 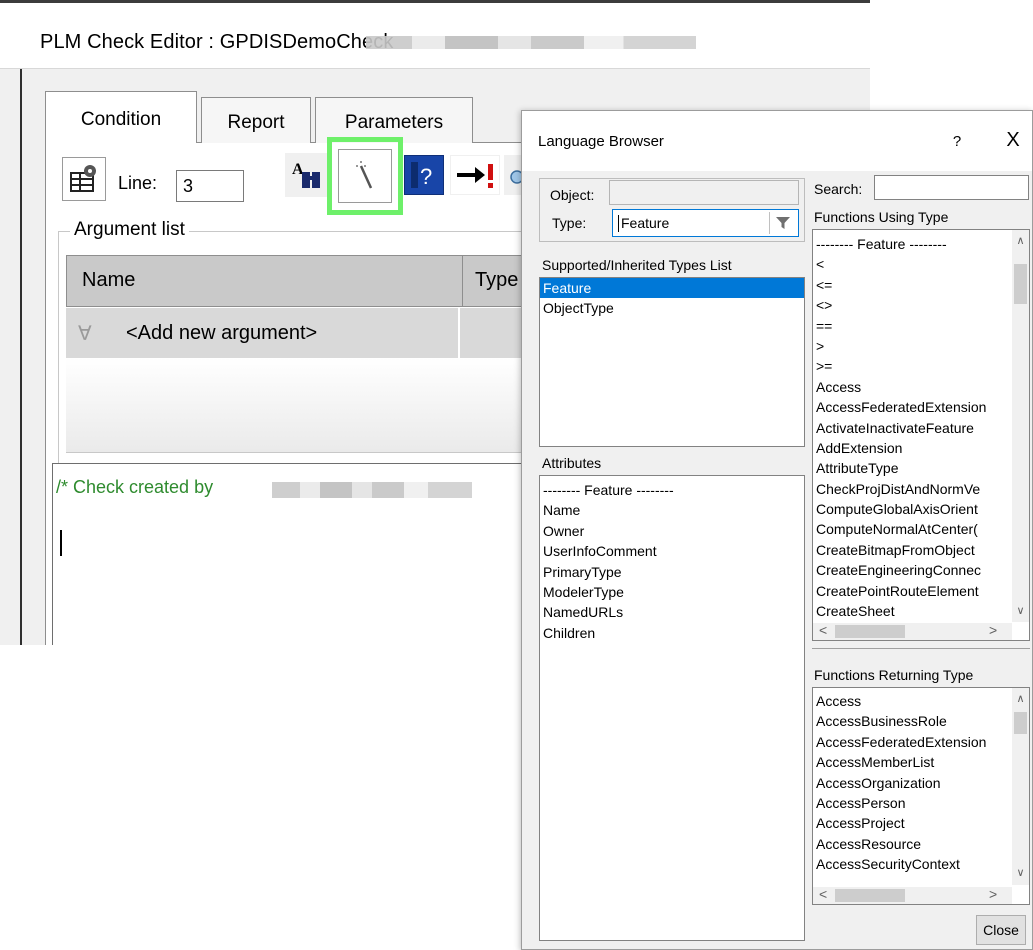 I want to click on list-item: ==, so click(x=921, y=326).